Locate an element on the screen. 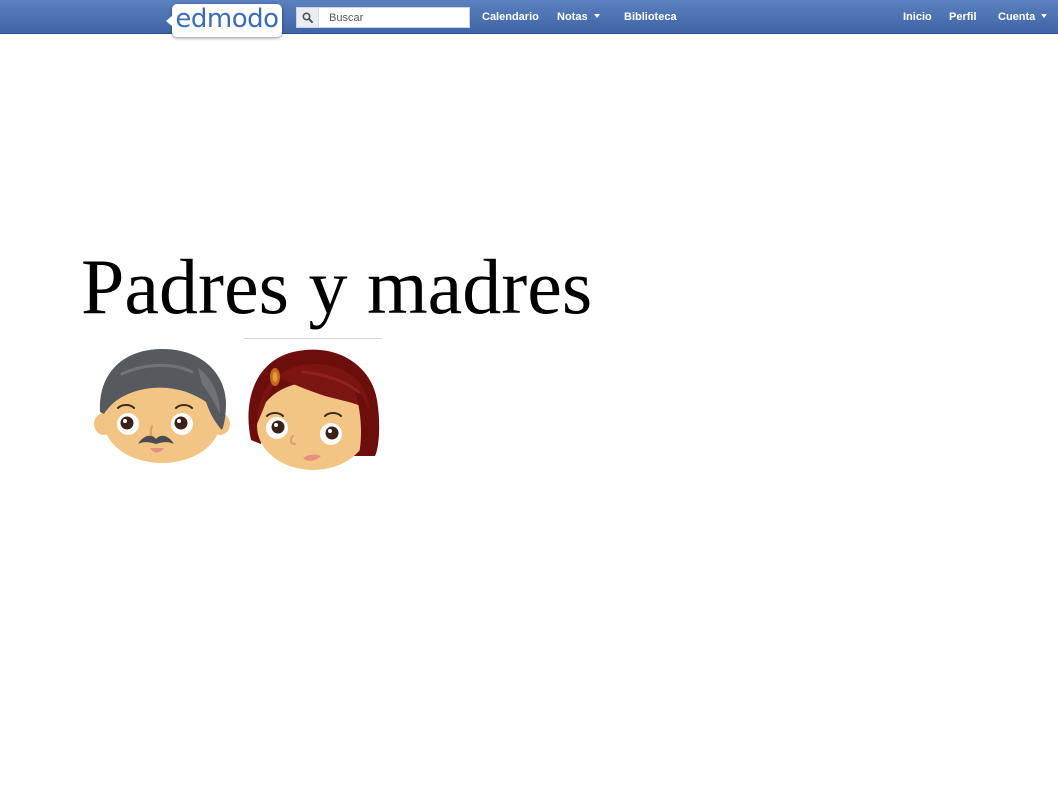 Image resolution: width=1058 pixels, height=793 pixels. mother-face-icon is located at coordinates (314, 409).